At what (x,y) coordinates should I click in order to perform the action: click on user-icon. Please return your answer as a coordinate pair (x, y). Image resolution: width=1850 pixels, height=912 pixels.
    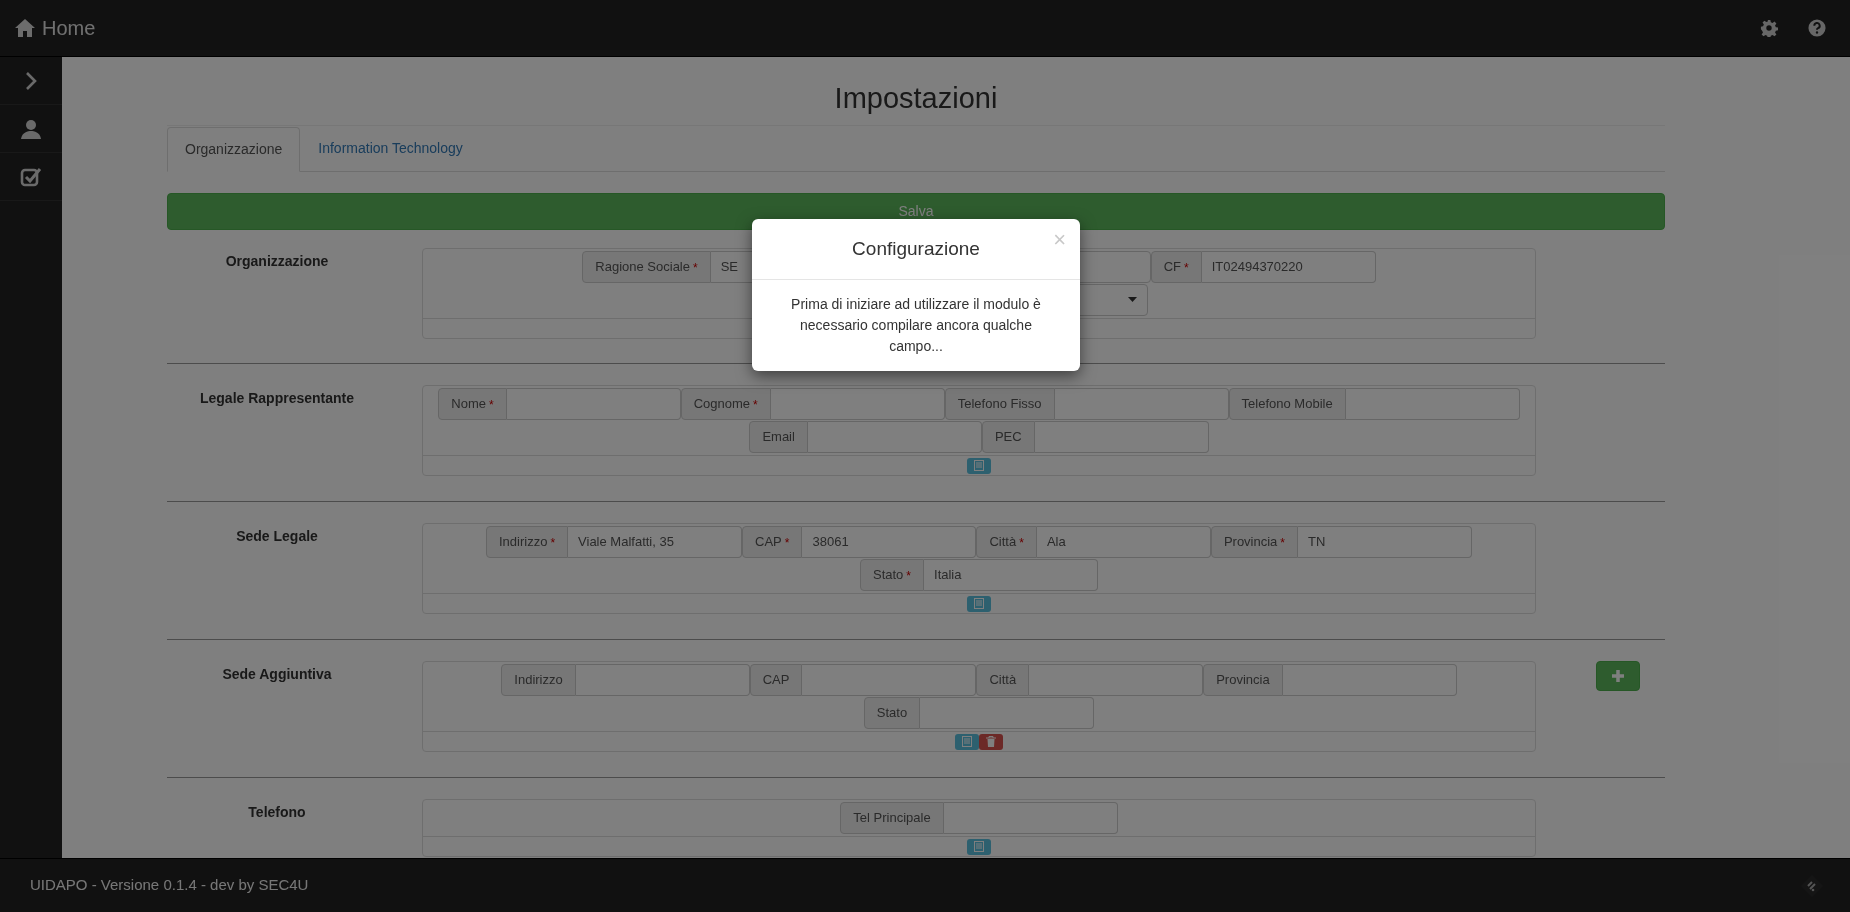
    Looking at the image, I should click on (31, 128).